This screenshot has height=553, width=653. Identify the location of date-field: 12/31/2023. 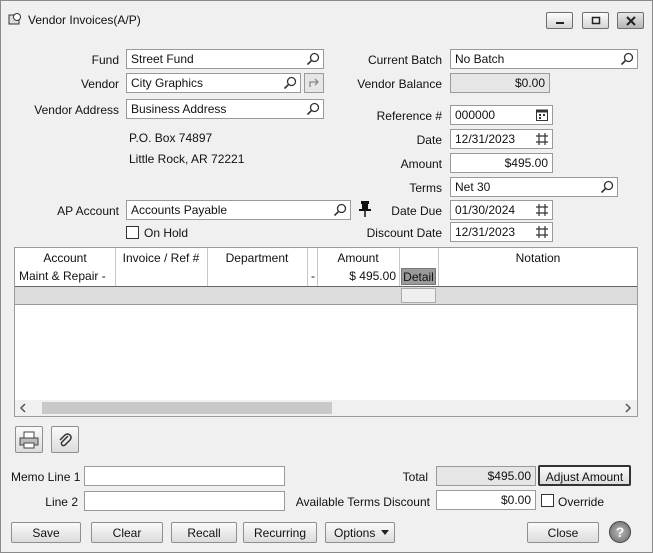
(501, 139).